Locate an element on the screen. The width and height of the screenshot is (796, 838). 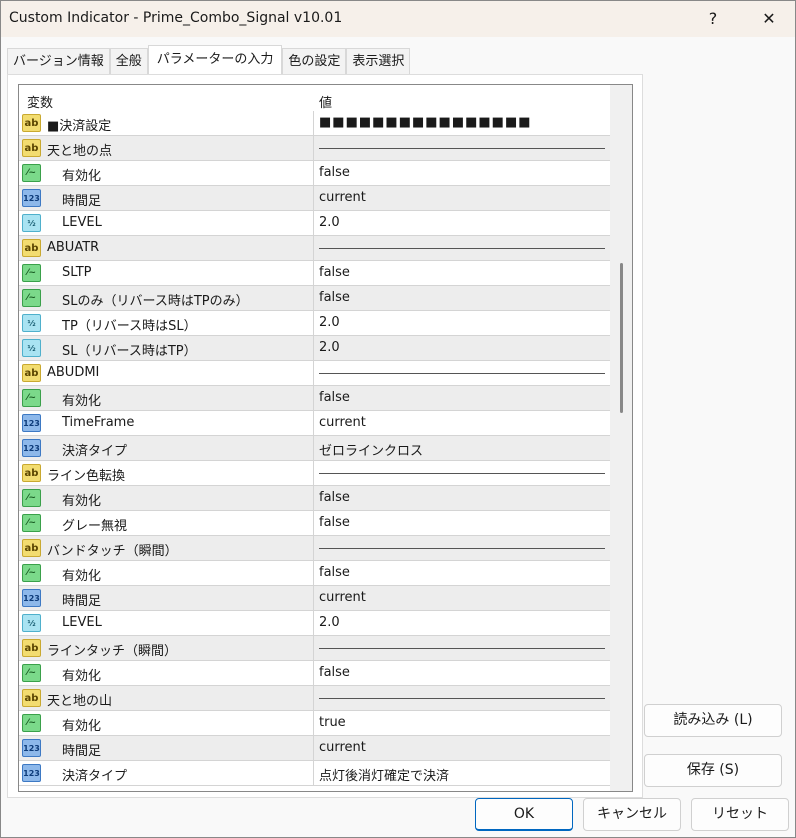
close-button: ✕ is located at coordinates (769, 19).